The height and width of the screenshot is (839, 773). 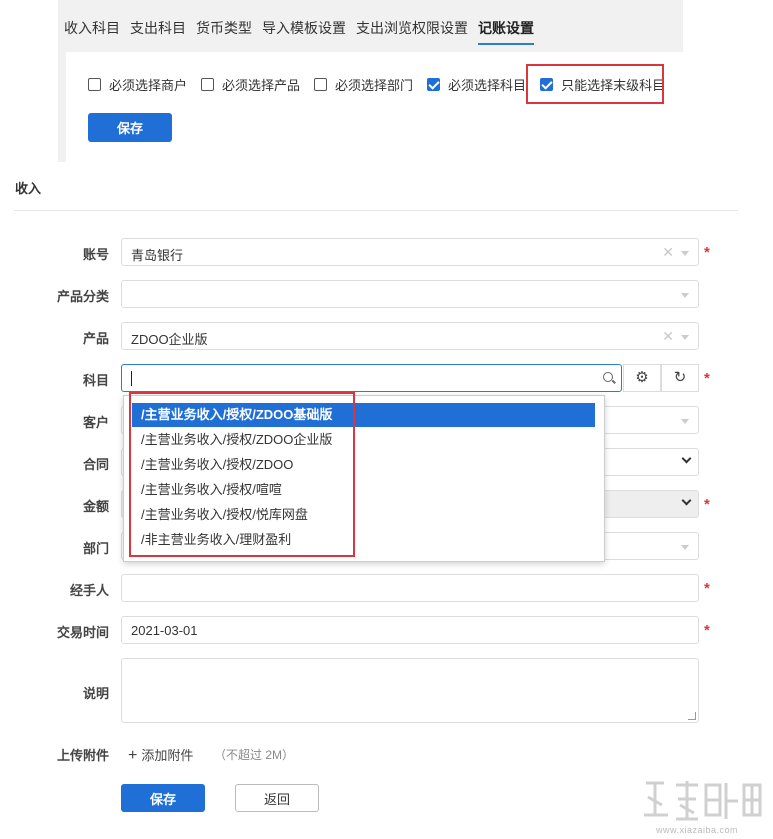 I want to click on subject-option: /非主营业务收入/理财盈利, so click(x=363, y=540).